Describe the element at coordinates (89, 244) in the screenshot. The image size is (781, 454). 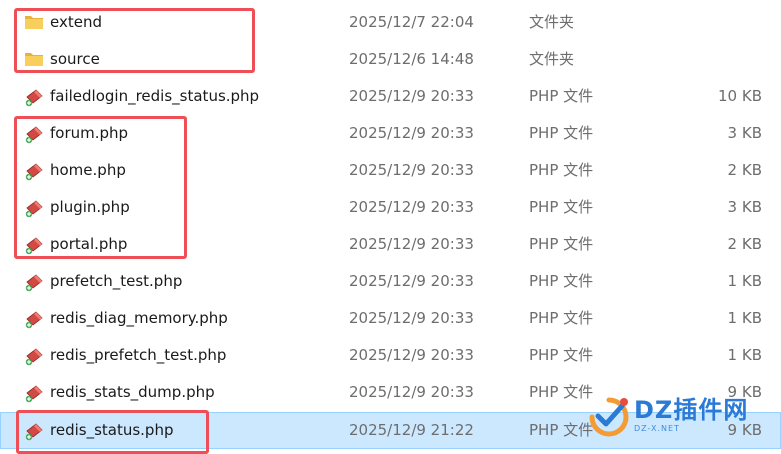
I see `file-name: portal.php` at that location.